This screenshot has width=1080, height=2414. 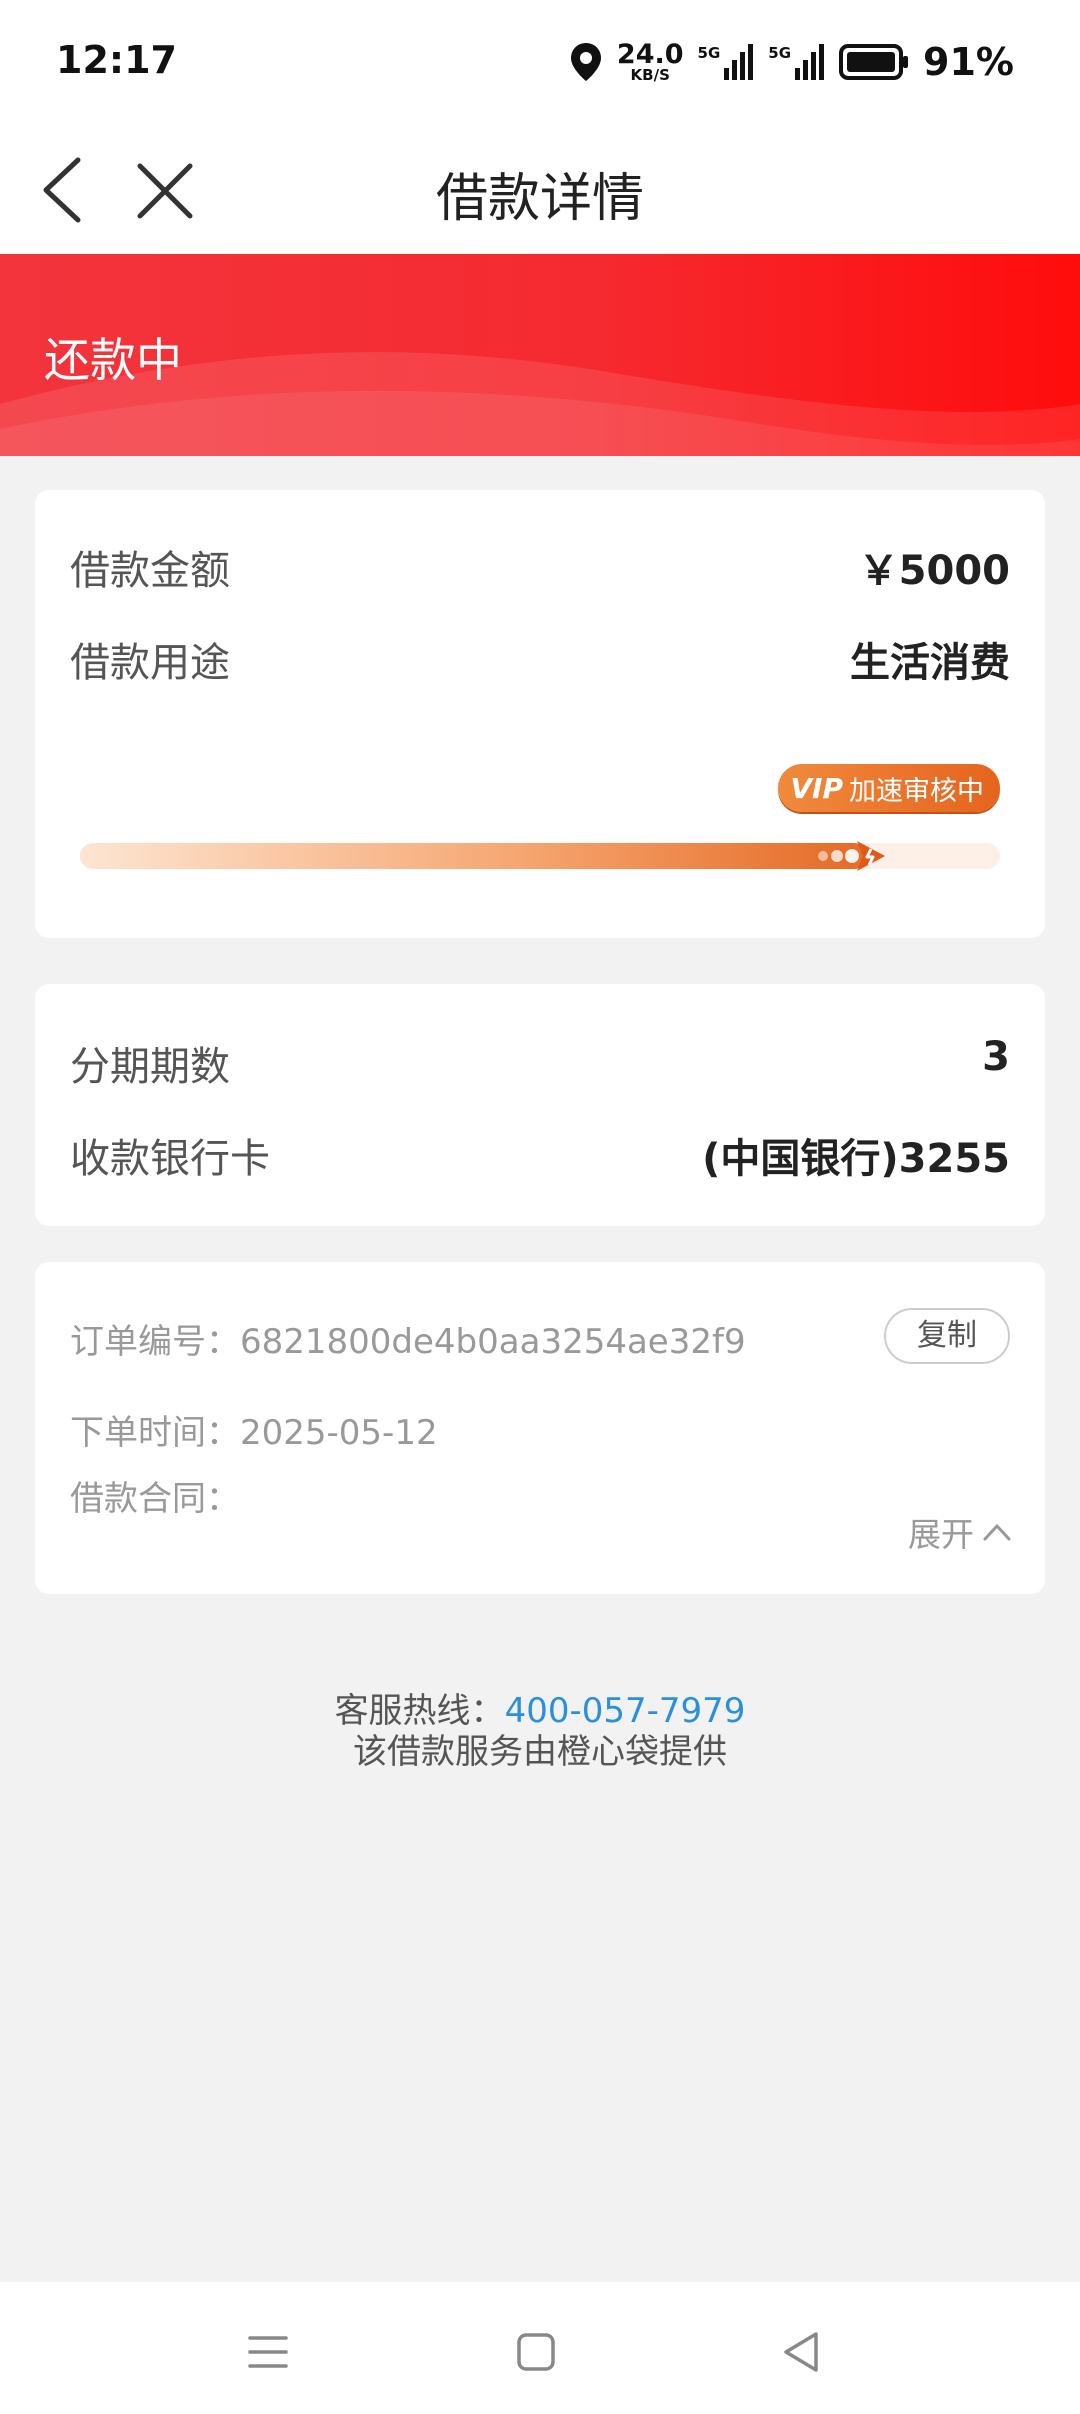 What do you see at coordinates (170, 1159) in the screenshot?
I see `bank-card-label: 收款银行卡` at bounding box center [170, 1159].